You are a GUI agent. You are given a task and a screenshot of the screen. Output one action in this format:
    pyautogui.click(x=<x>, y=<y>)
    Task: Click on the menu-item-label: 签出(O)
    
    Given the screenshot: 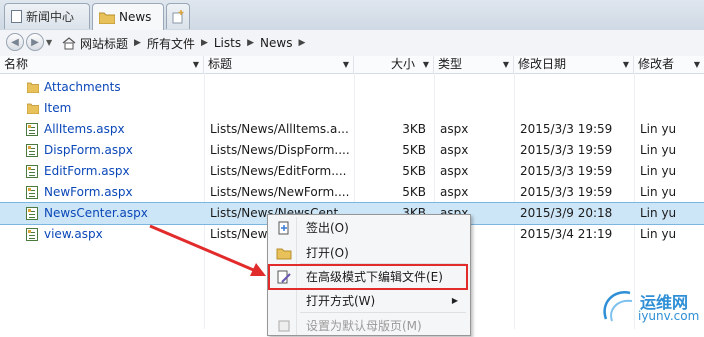 What is the action you would take?
    pyautogui.click(x=327, y=228)
    